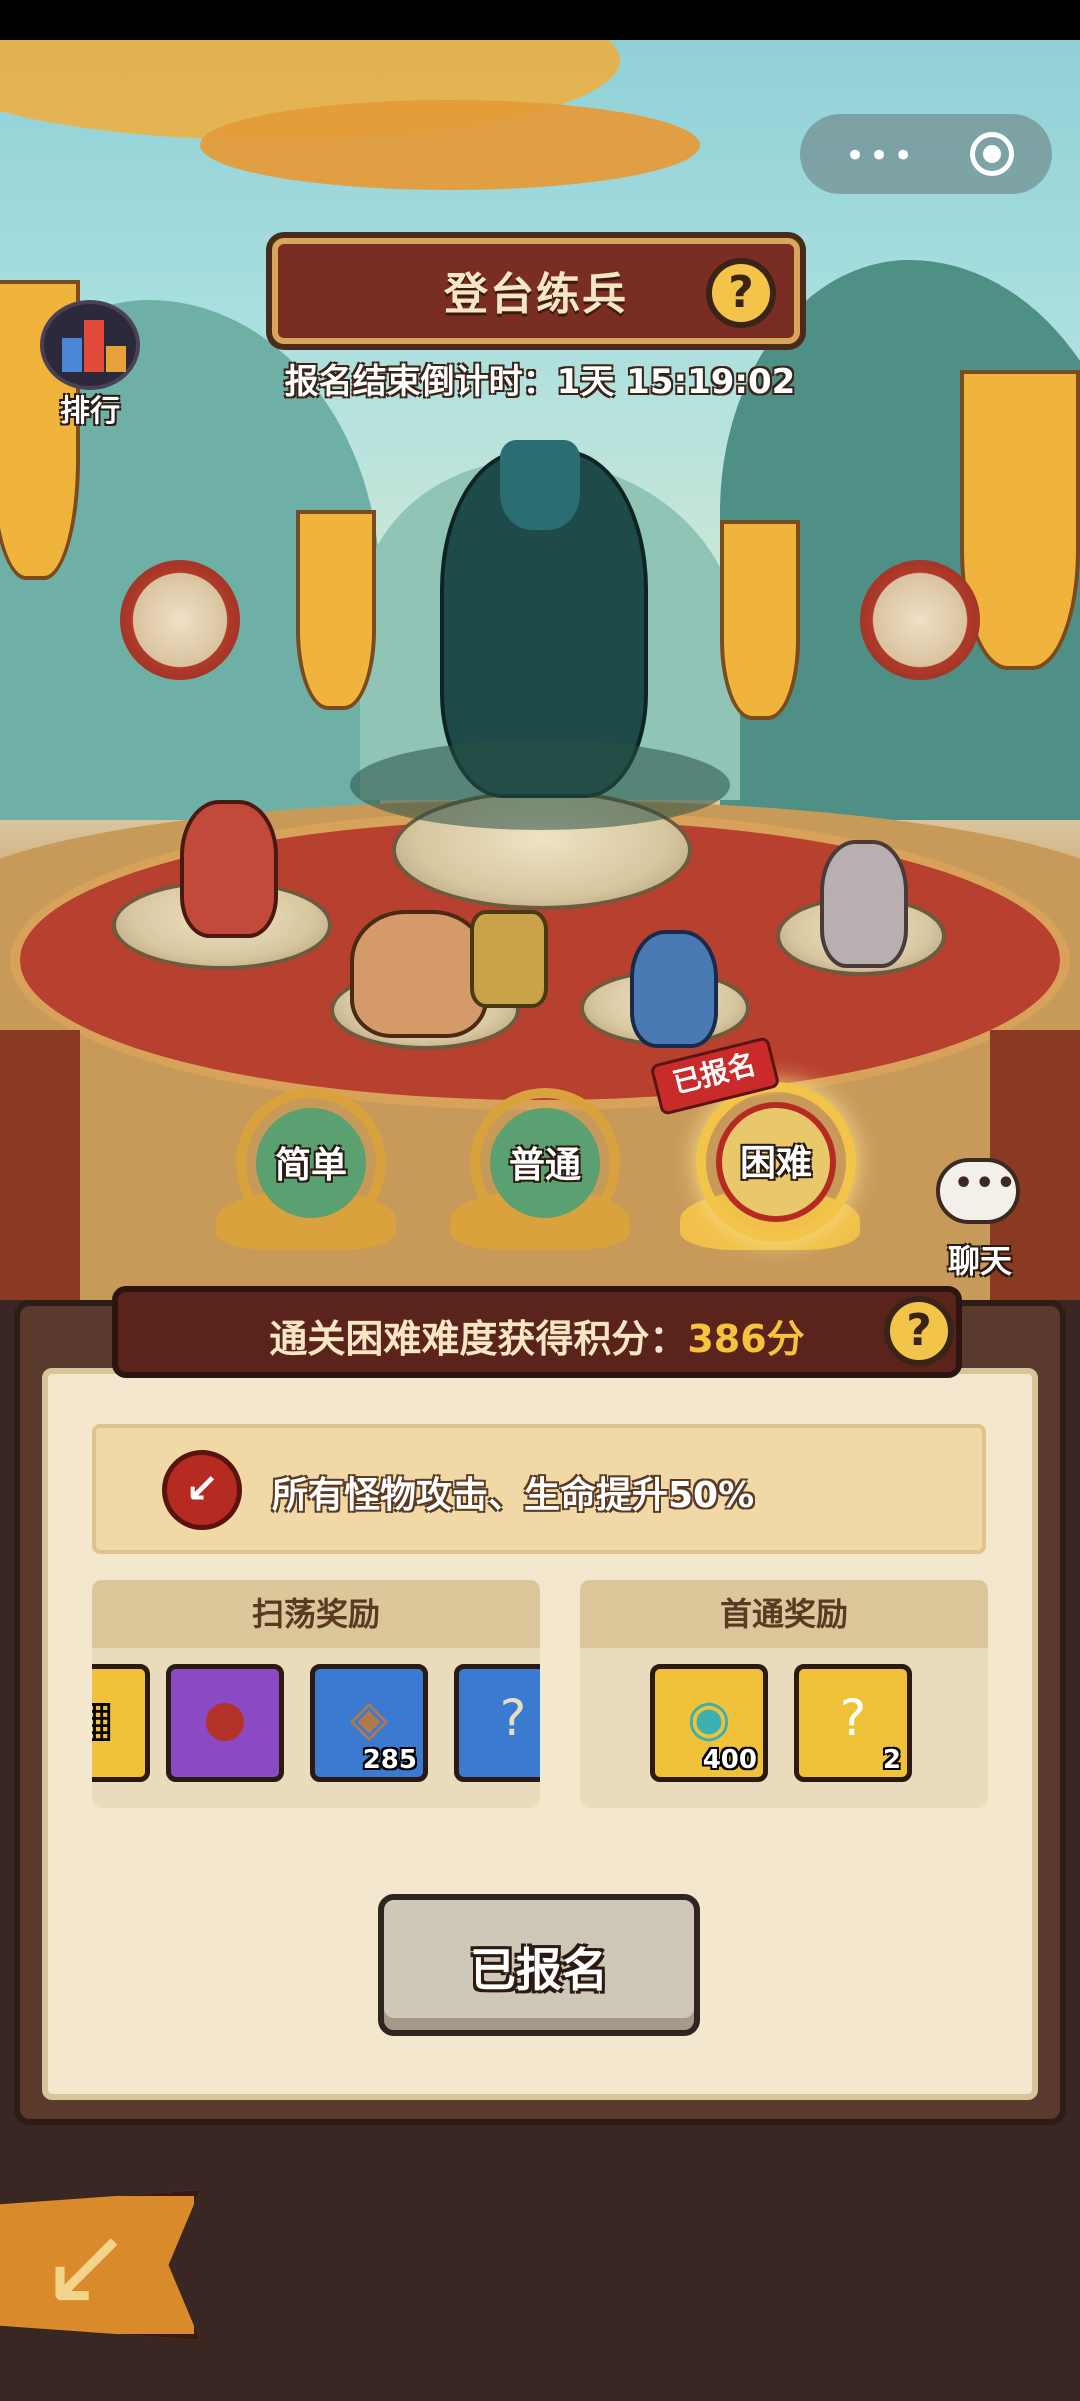 The height and width of the screenshot is (2401, 1080). I want to click on close-target-icon, so click(992, 154).